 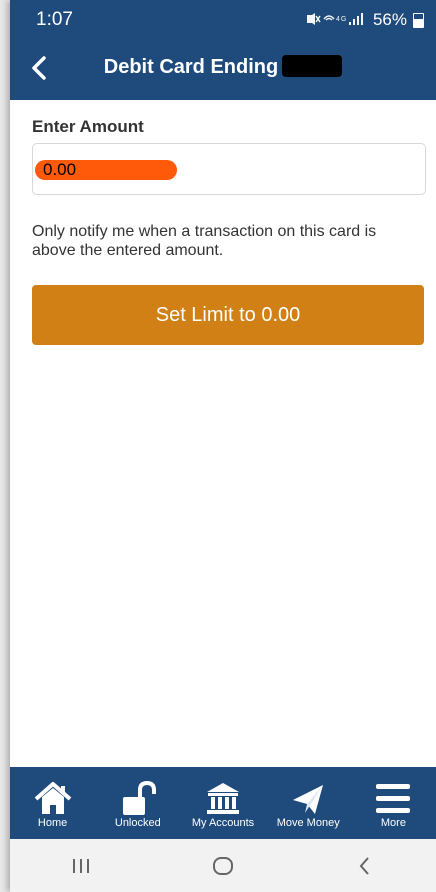 I want to click on tab-more: More, so click(x=393, y=803).